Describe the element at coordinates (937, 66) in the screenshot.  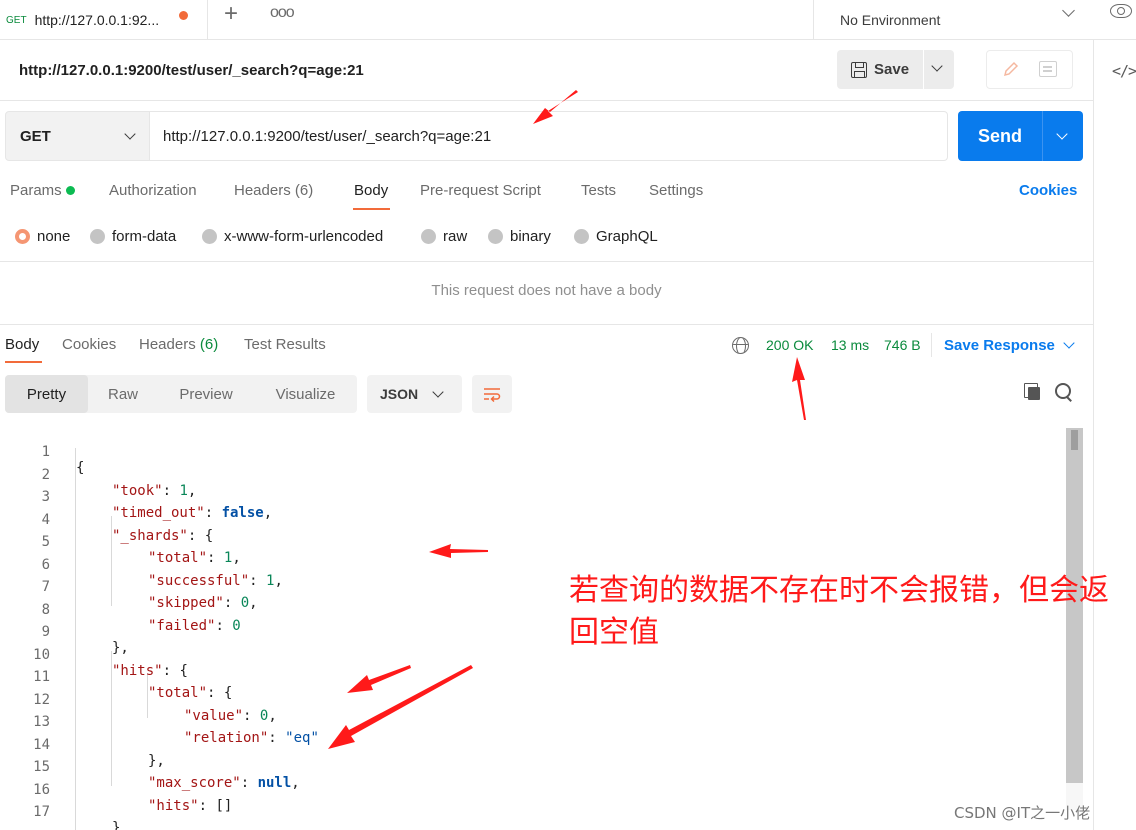
I see `save-options-chevron-icon` at that location.